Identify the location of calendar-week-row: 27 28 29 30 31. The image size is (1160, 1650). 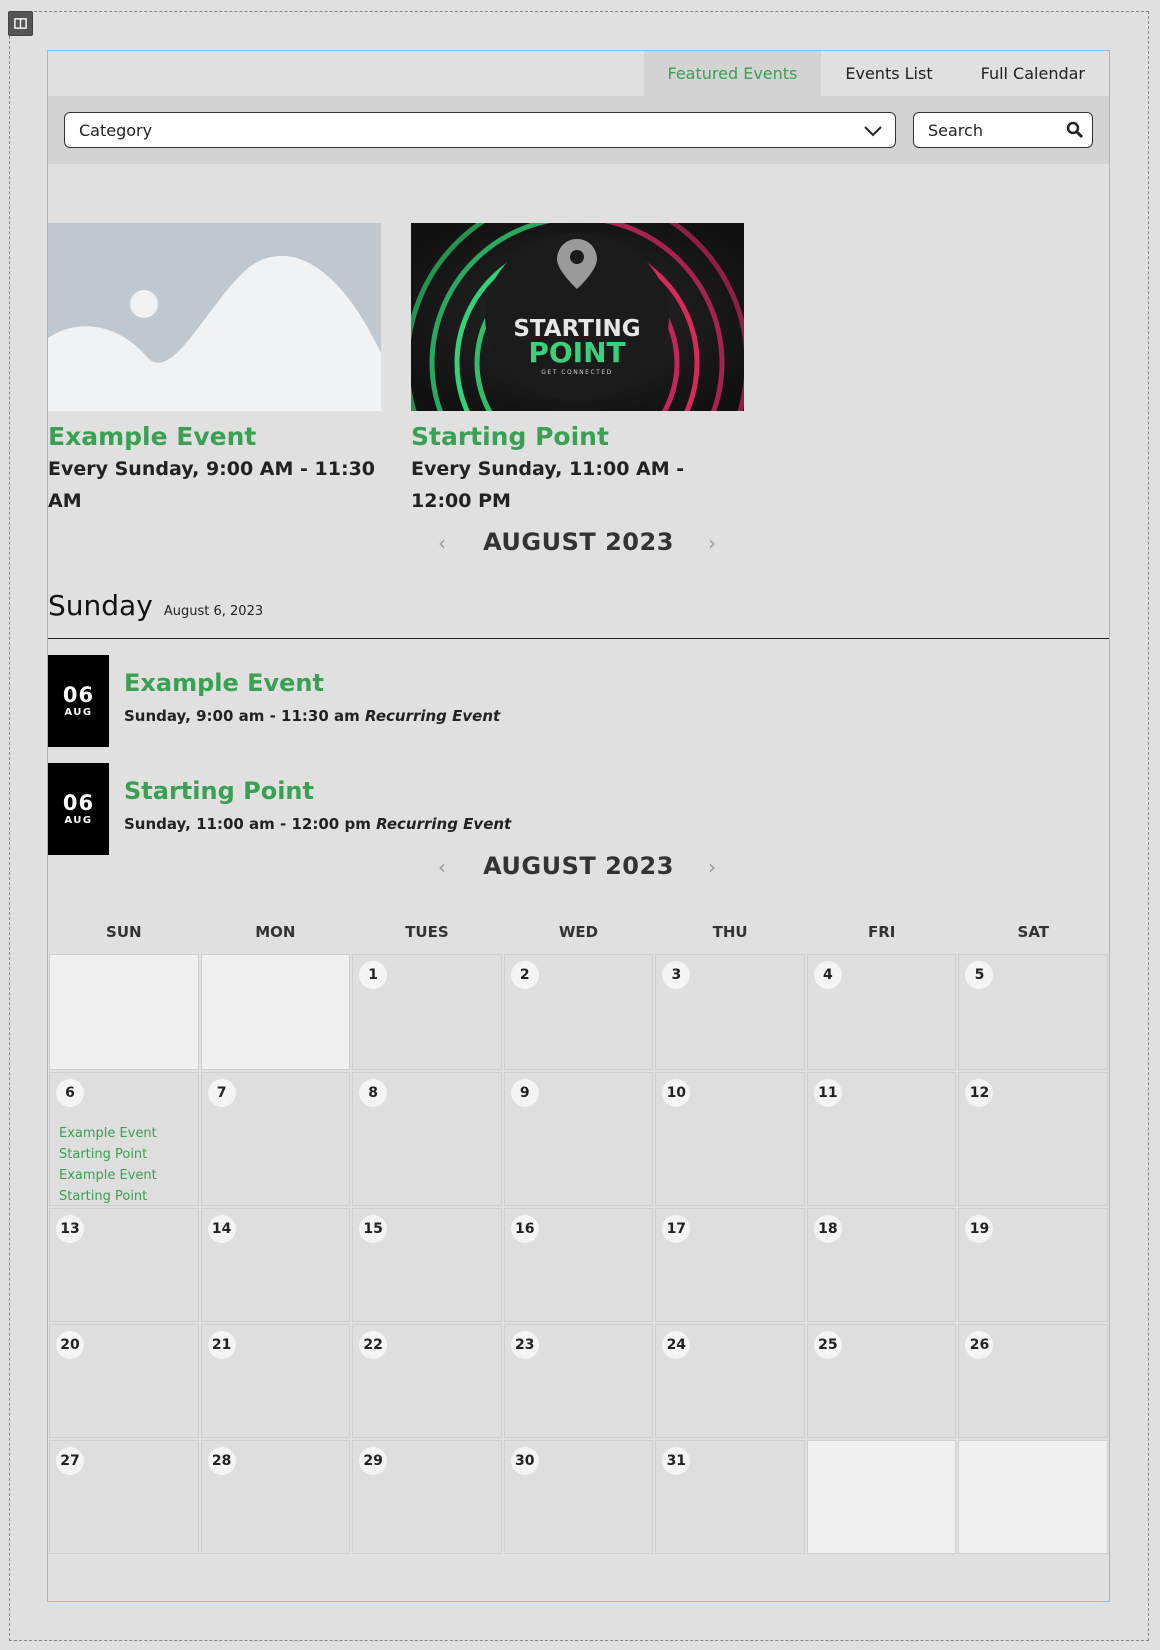
(578, 1497).